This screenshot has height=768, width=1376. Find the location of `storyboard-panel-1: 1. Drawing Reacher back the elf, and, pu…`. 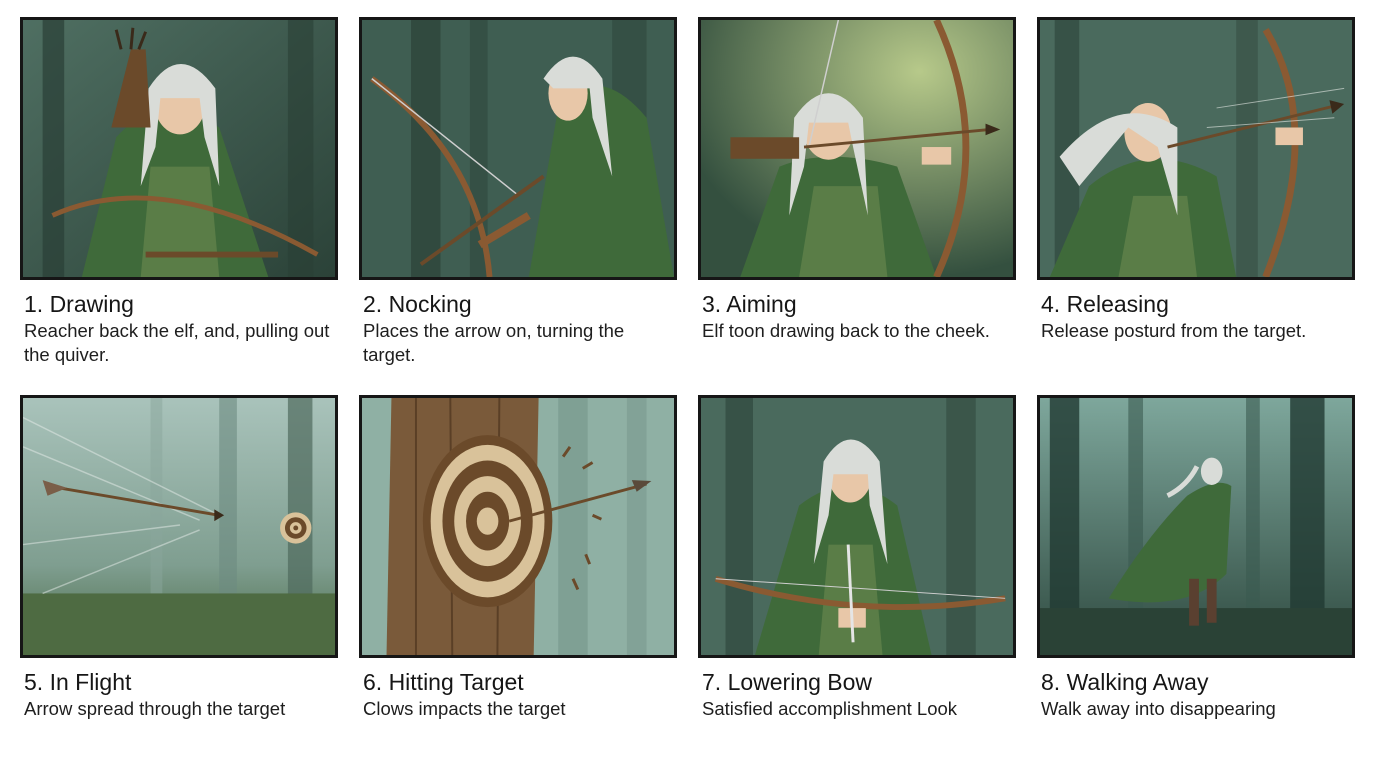

storyboard-panel-1: 1. Drawing Reacher back the elf, and, pu… is located at coordinates (179, 192).